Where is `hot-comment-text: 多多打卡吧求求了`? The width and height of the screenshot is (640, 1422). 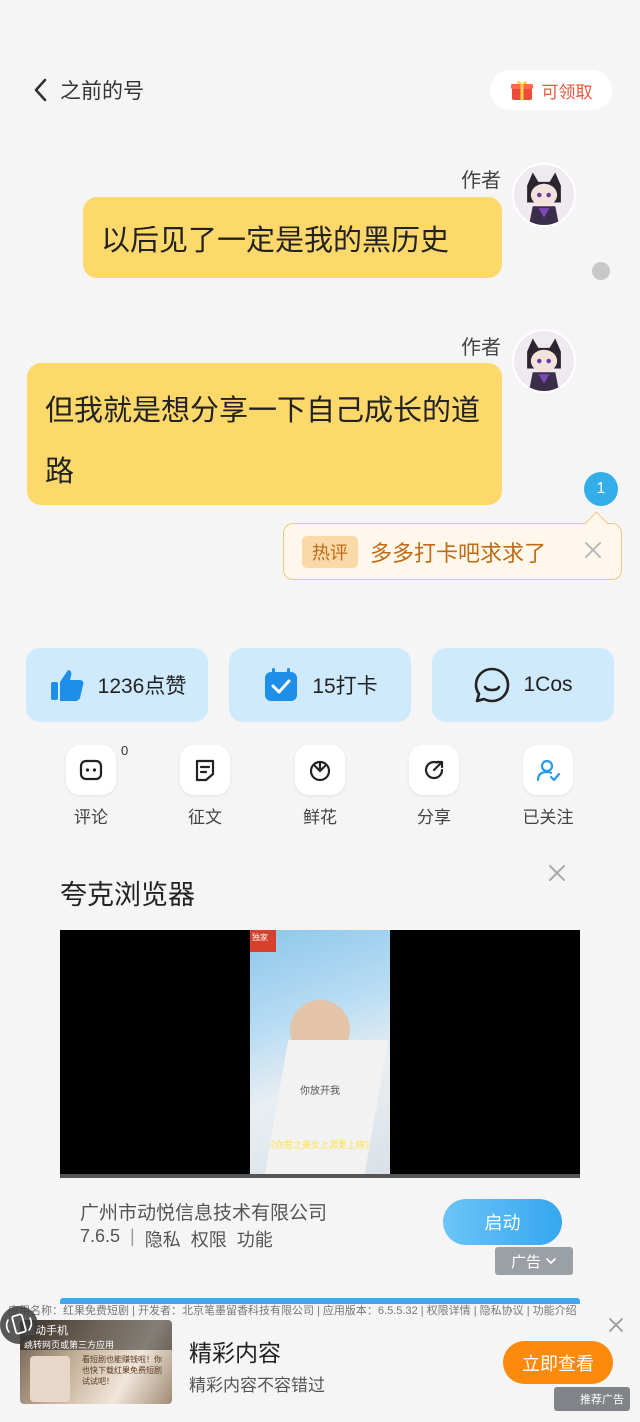
hot-comment-text: 多多打卡吧求求了 is located at coordinates (458, 553).